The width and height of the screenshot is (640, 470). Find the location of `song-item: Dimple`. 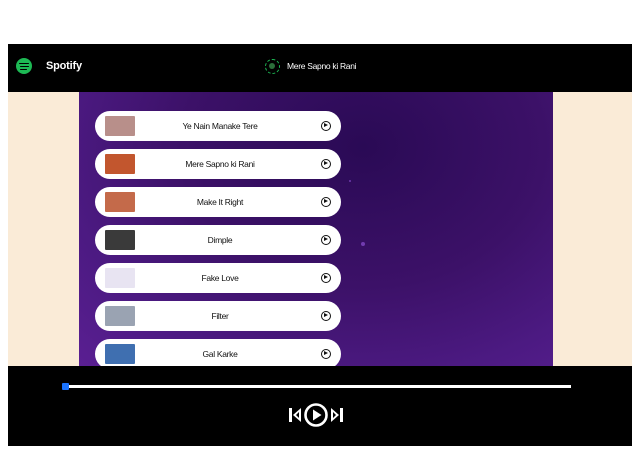

song-item: Dimple is located at coordinates (218, 240).